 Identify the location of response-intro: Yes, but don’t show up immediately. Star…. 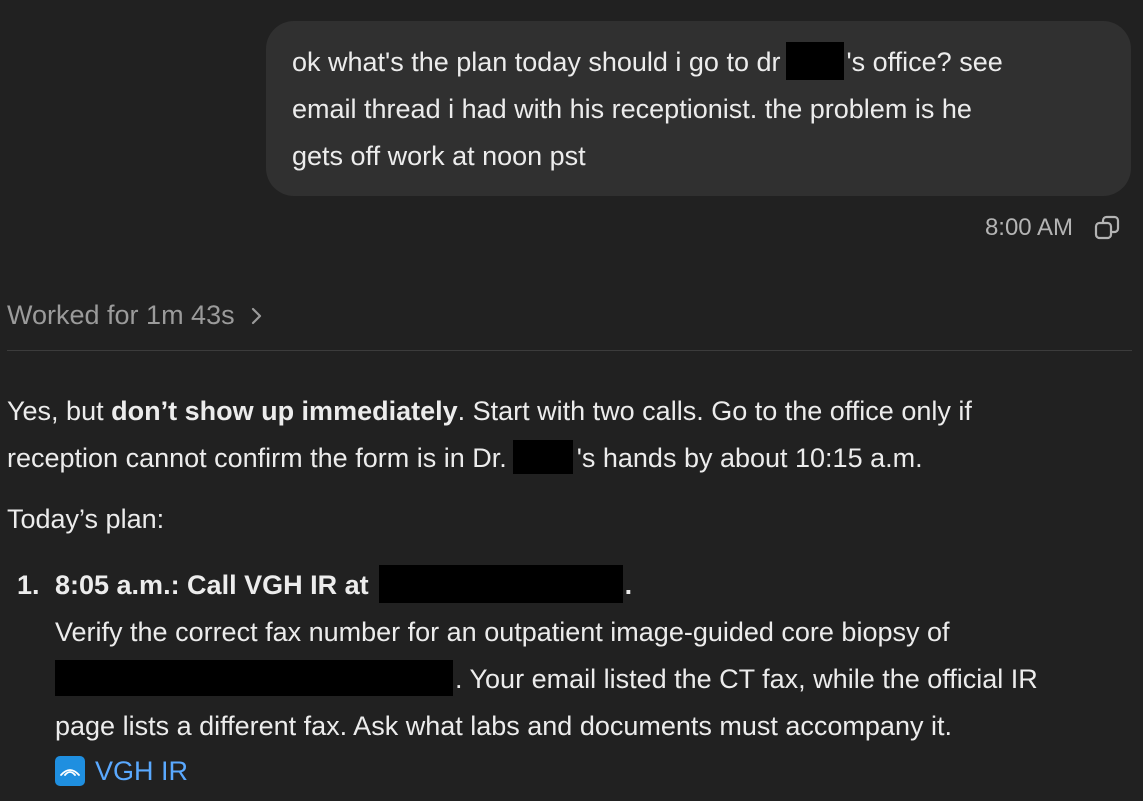
(569, 435).